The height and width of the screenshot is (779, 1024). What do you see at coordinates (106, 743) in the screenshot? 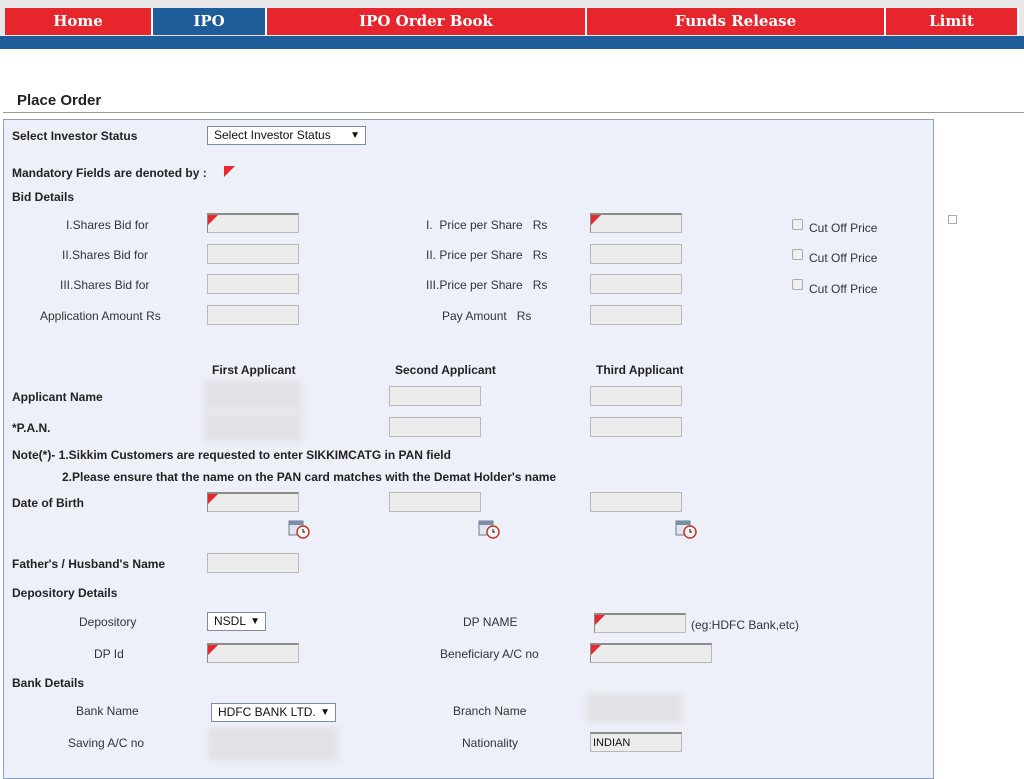
I see `saving-account-label: Saving A/C no` at bounding box center [106, 743].